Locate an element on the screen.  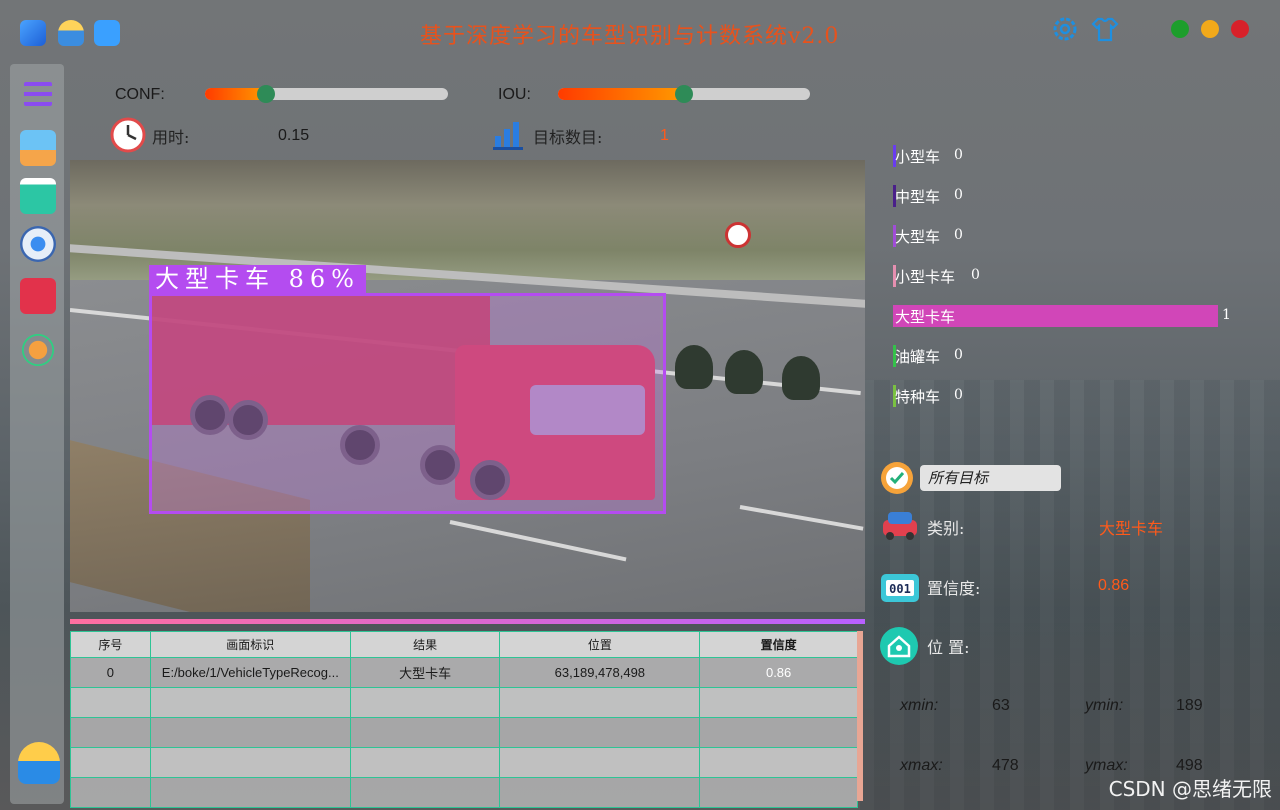
open-folder-icon is located at coordinates (38, 196).